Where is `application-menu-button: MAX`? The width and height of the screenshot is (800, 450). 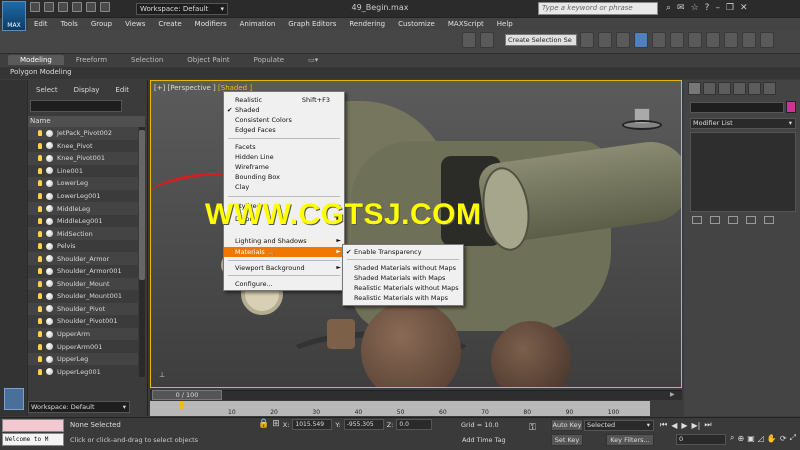
application-menu-button: MAX is located at coordinates (14, 16).